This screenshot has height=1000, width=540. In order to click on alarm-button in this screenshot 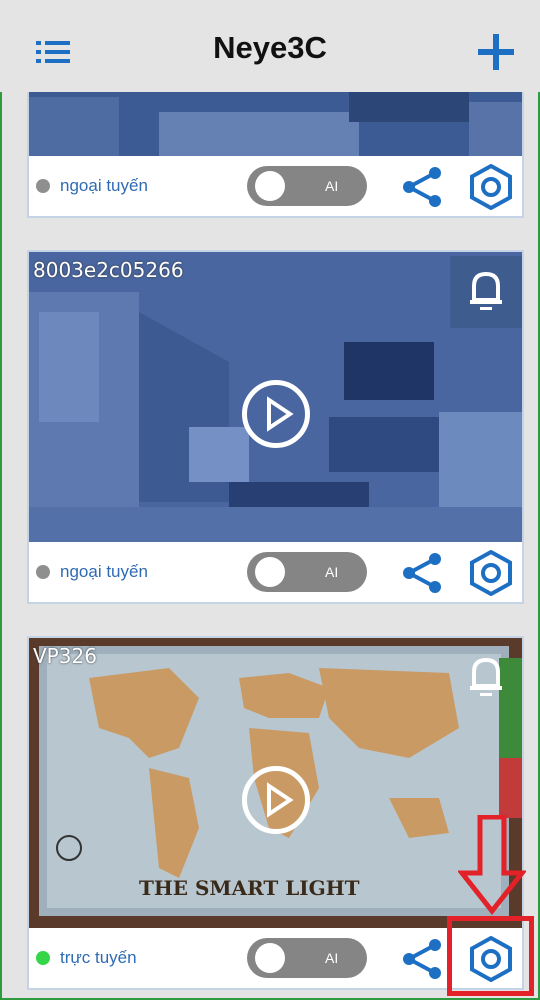, I will do `click(486, 292)`.